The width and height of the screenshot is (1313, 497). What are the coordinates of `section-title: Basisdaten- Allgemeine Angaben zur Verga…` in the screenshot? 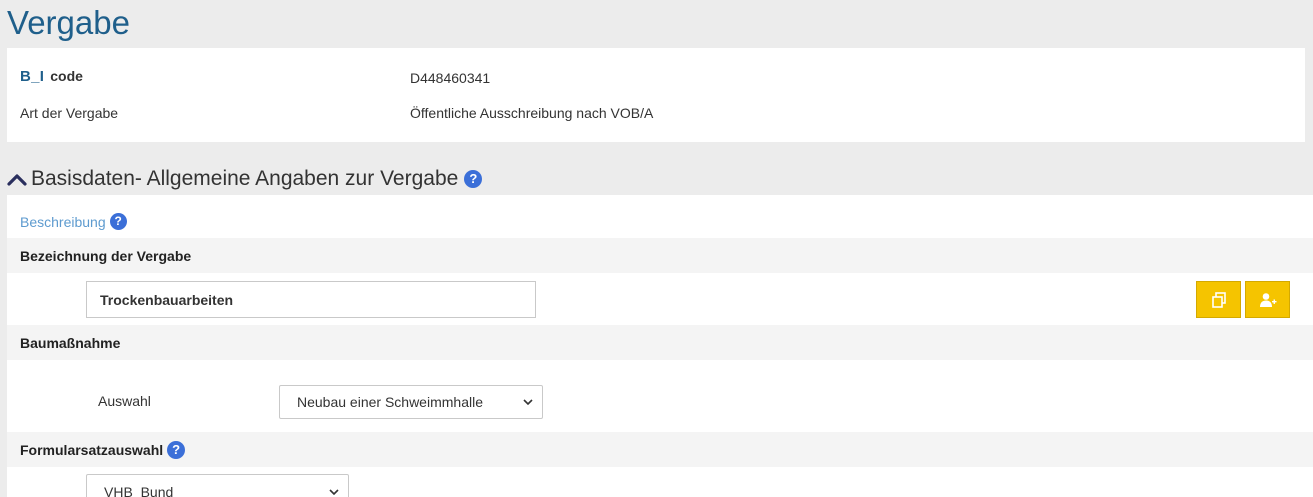 It's located at (245, 178).